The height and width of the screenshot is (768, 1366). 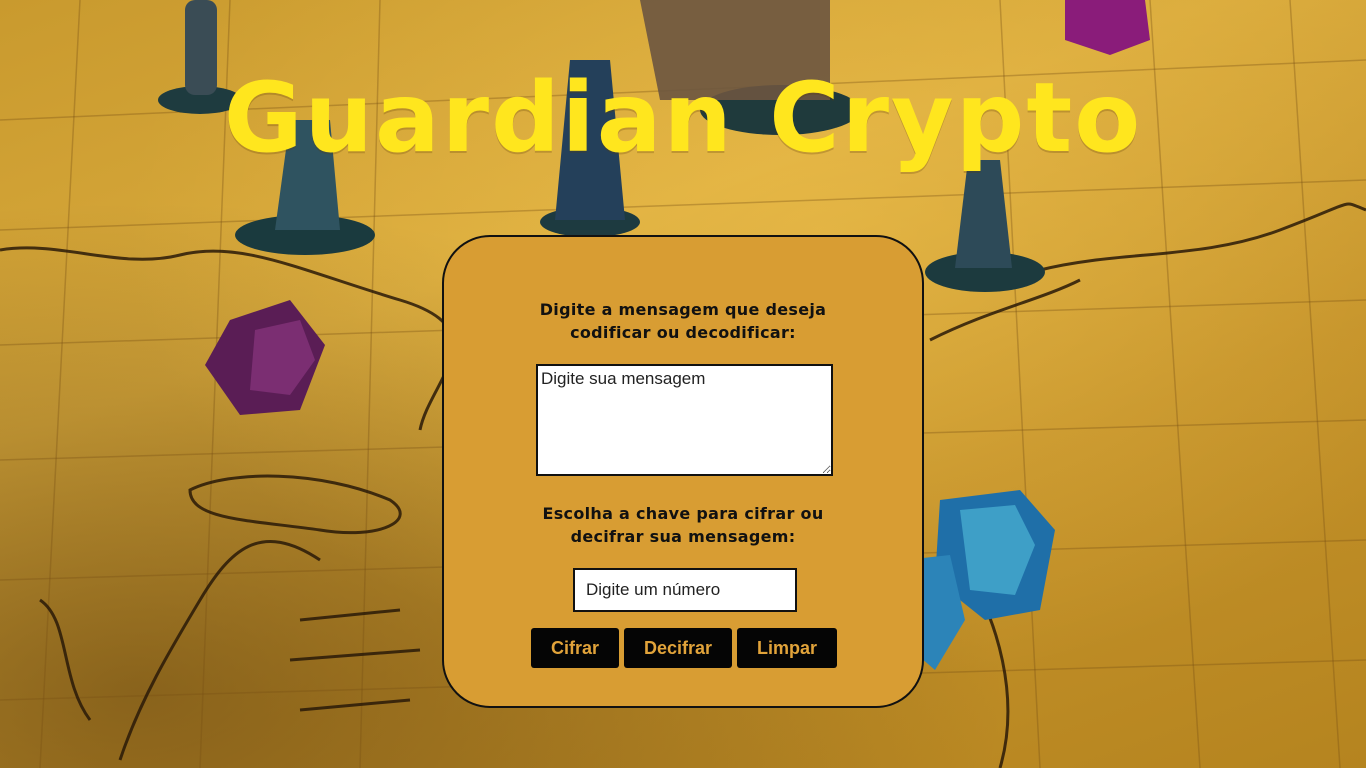 I want to click on message-label-line1: Digite a mensagem que deseja, so click(x=683, y=309).